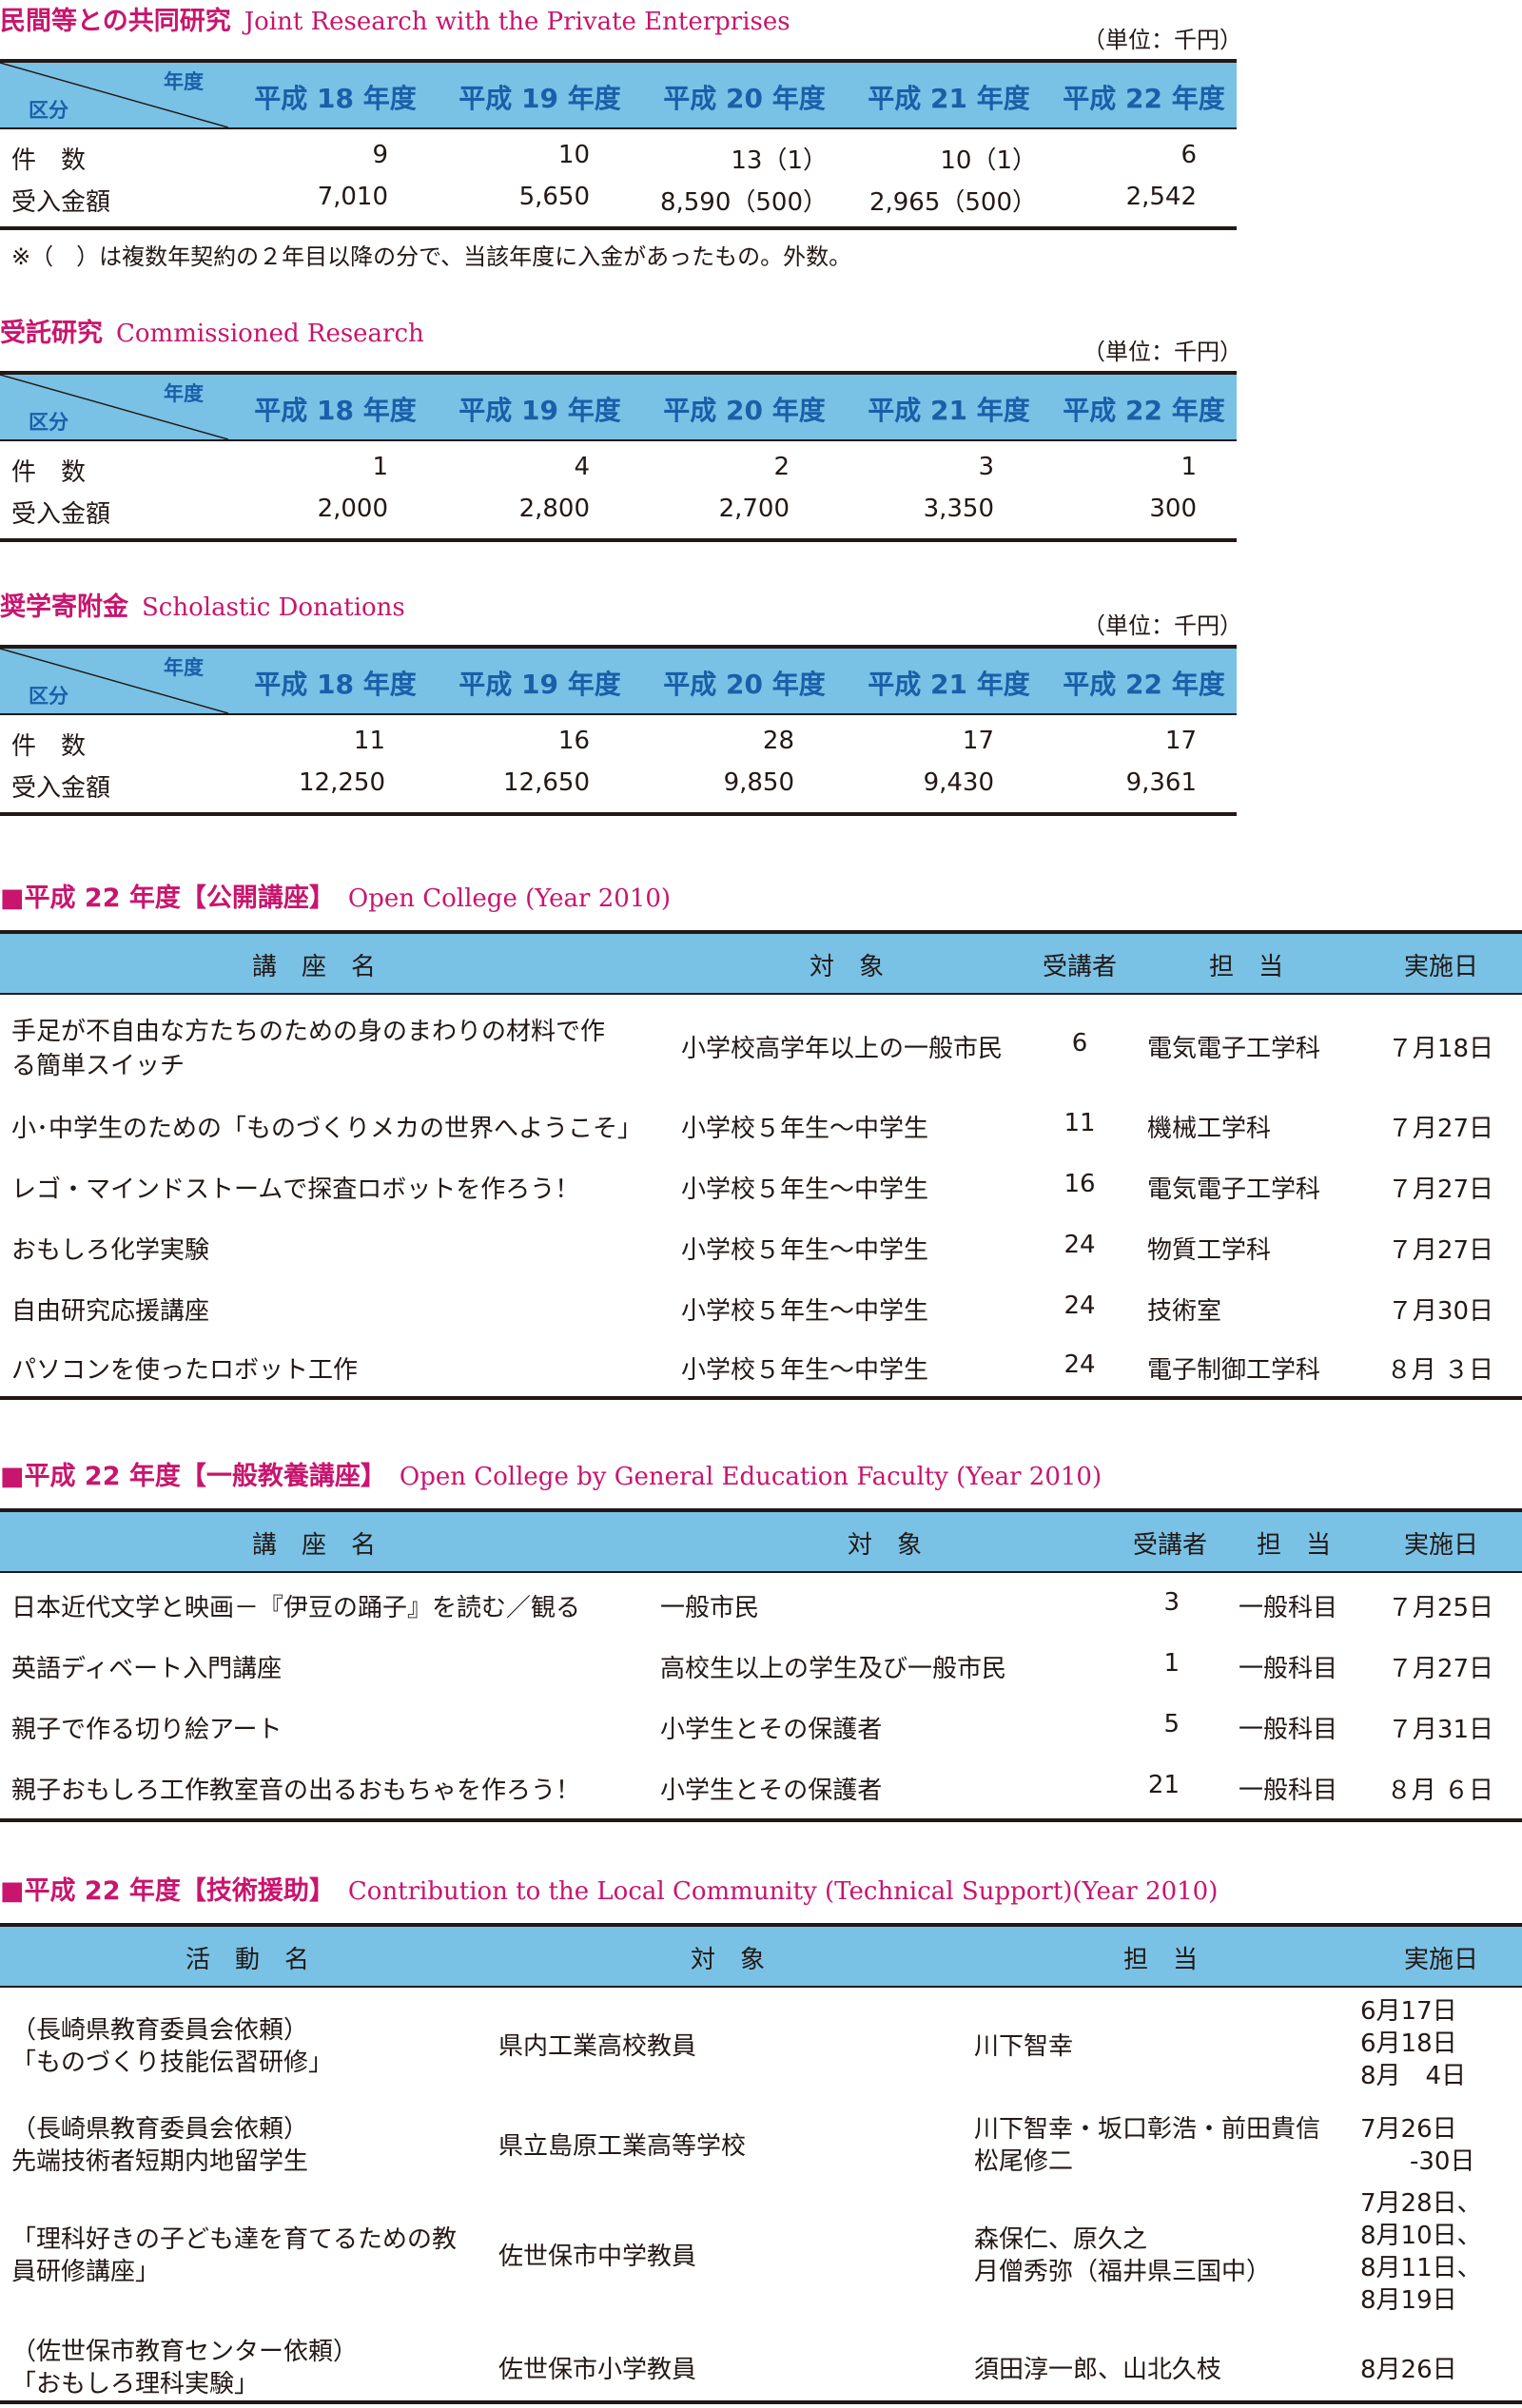 This screenshot has height=2408, width=1522. What do you see at coordinates (432, 256) in the screenshot?
I see `table-note: ※（ ）は複数年契約の２年目以降の分で、当該年度に入金があったもの。外数。` at bounding box center [432, 256].